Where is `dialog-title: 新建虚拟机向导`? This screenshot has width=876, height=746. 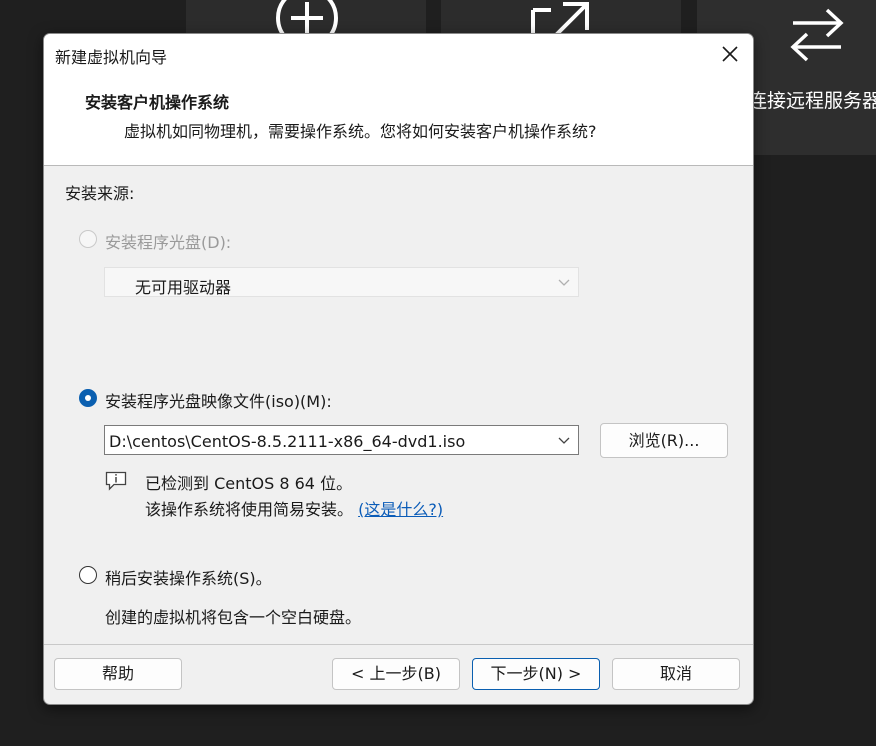 dialog-title: 新建虚拟机向导 is located at coordinates (111, 57).